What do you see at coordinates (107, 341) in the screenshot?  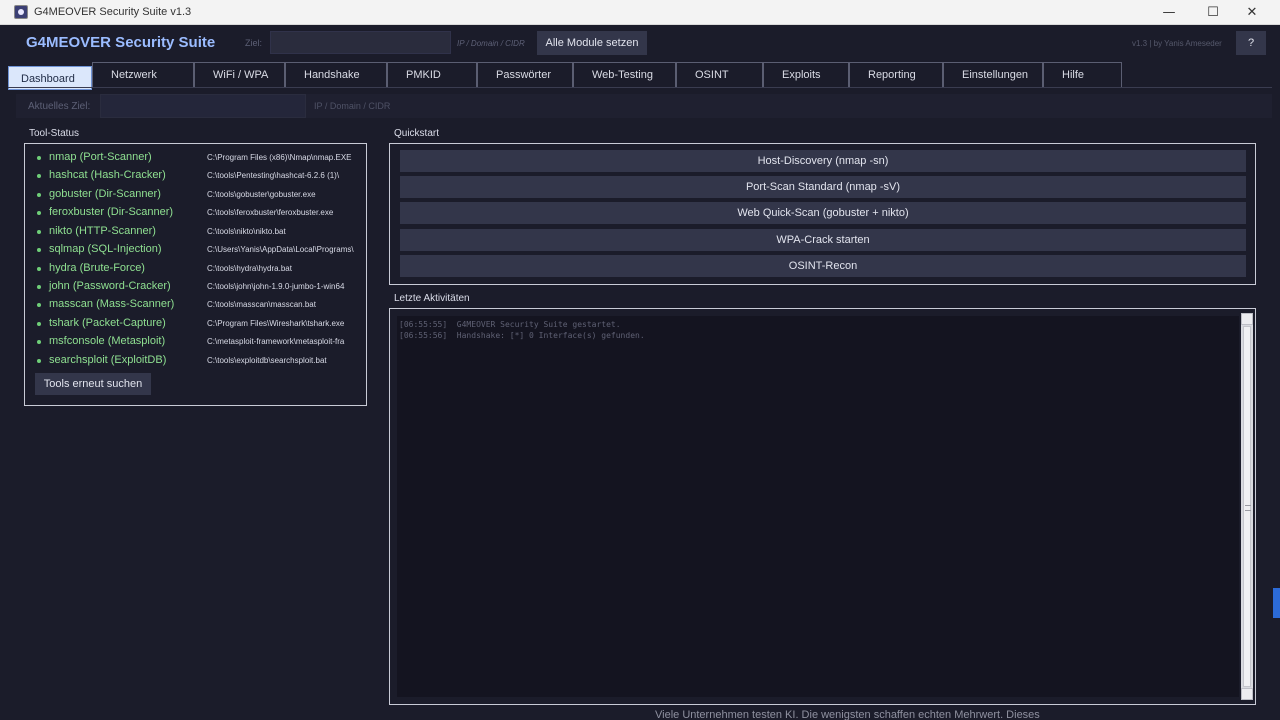 I see `tool-name: msfconsole (Metasploit)` at bounding box center [107, 341].